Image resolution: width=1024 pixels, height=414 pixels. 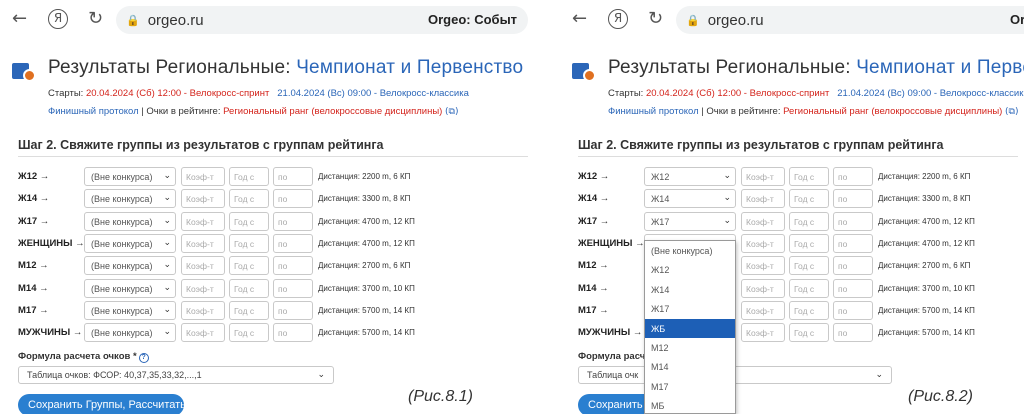 I want to click on group-label: М17 →, so click(x=33, y=310).